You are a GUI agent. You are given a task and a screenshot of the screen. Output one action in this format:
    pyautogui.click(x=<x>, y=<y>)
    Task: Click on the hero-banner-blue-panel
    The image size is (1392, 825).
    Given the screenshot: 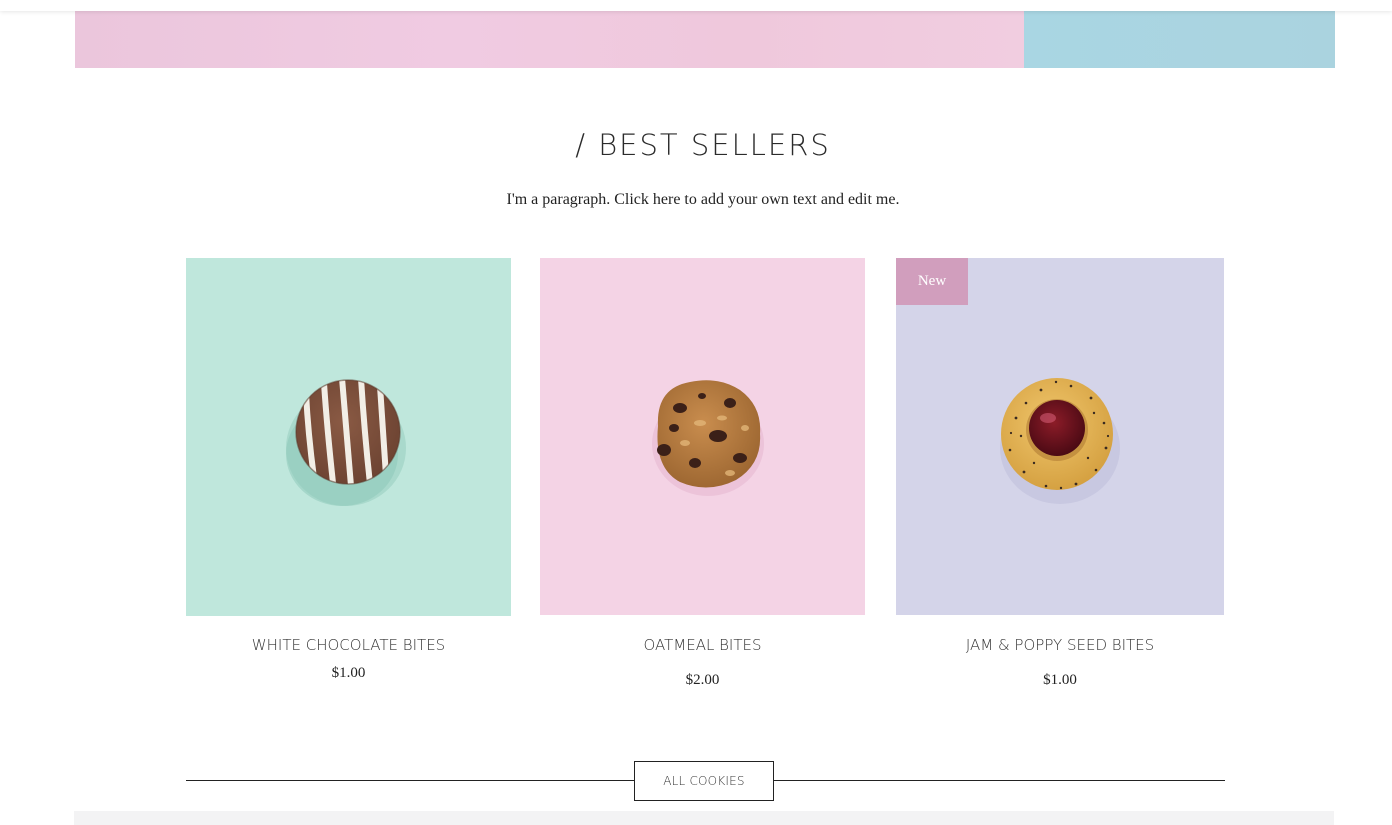 What is the action you would take?
    pyautogui.click(x=1179, y=39)
    